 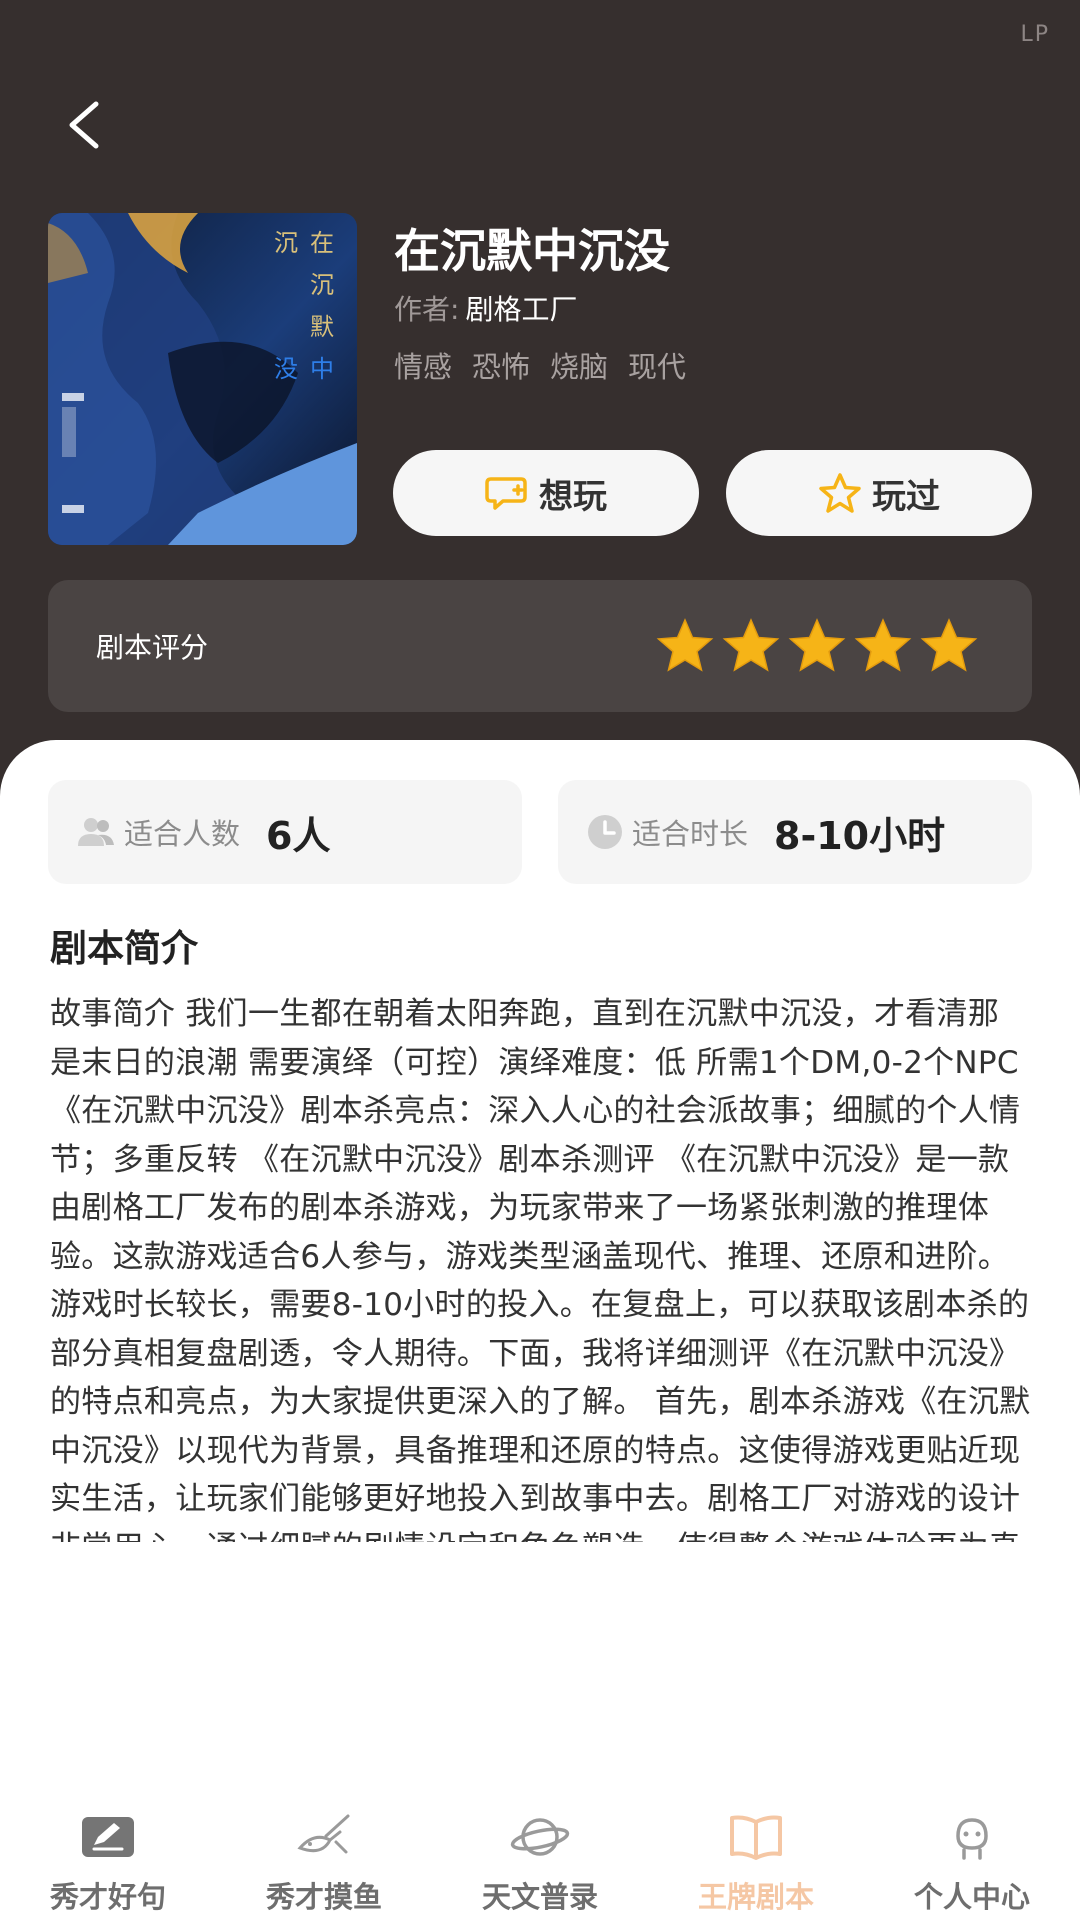 What do you see at coordinates (540, 365) in the screenshot?
I see `tag-list: 情感 恐怖 烧脑 现代` at bounding box center [540, 365].